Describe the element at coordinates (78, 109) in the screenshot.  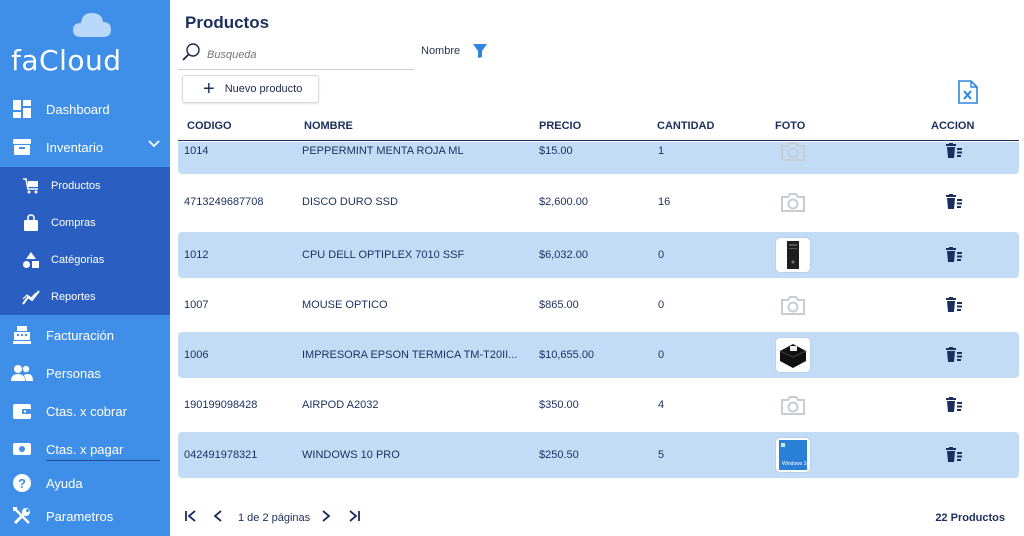
I see `sidebar-item-label: Dashboard` at that location.